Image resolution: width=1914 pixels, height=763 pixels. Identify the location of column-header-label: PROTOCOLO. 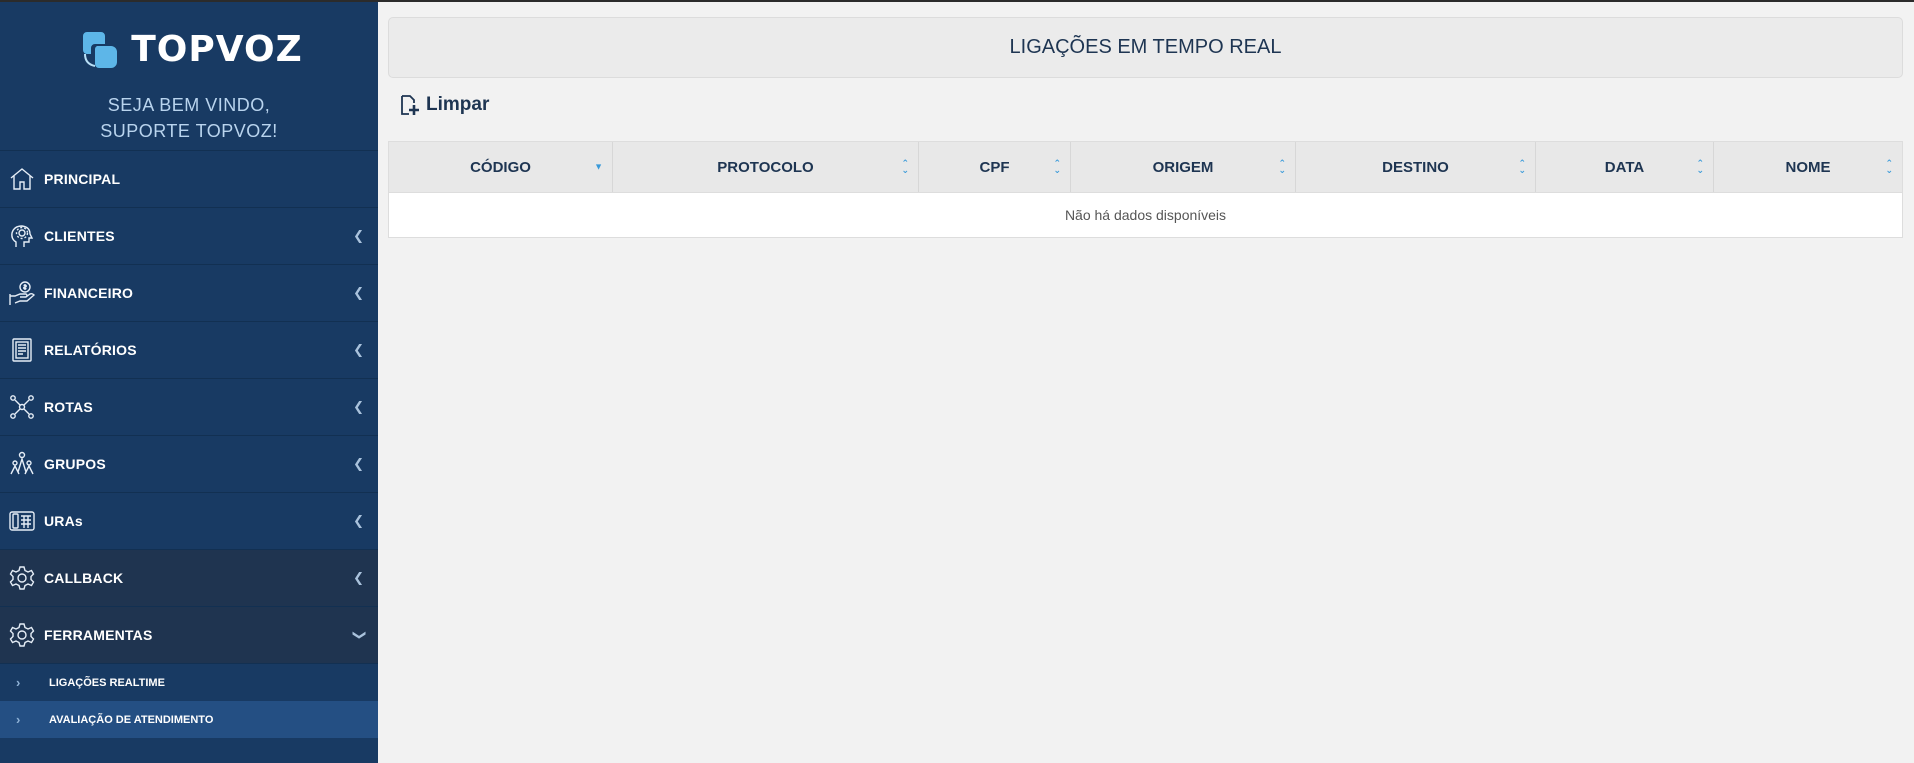
(765, 167).